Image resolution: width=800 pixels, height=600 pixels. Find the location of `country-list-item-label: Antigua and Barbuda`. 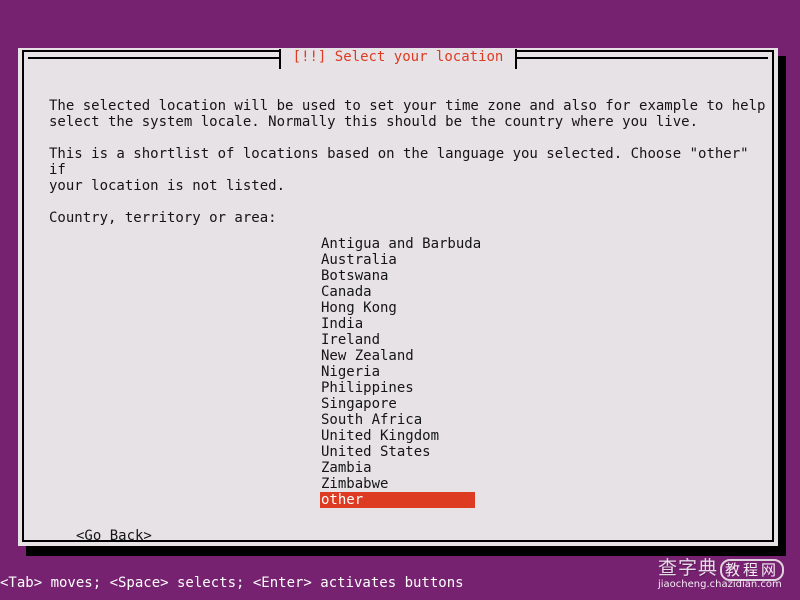

country-list-item-label: Antigua and Barbuda is located at coordinates (401, 244).